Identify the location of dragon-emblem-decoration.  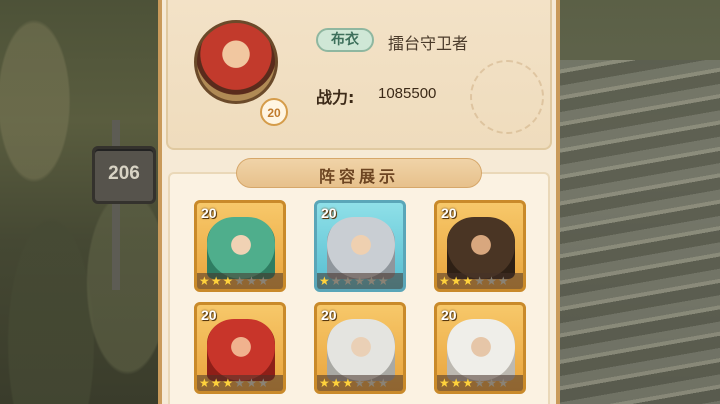
(507, 97).